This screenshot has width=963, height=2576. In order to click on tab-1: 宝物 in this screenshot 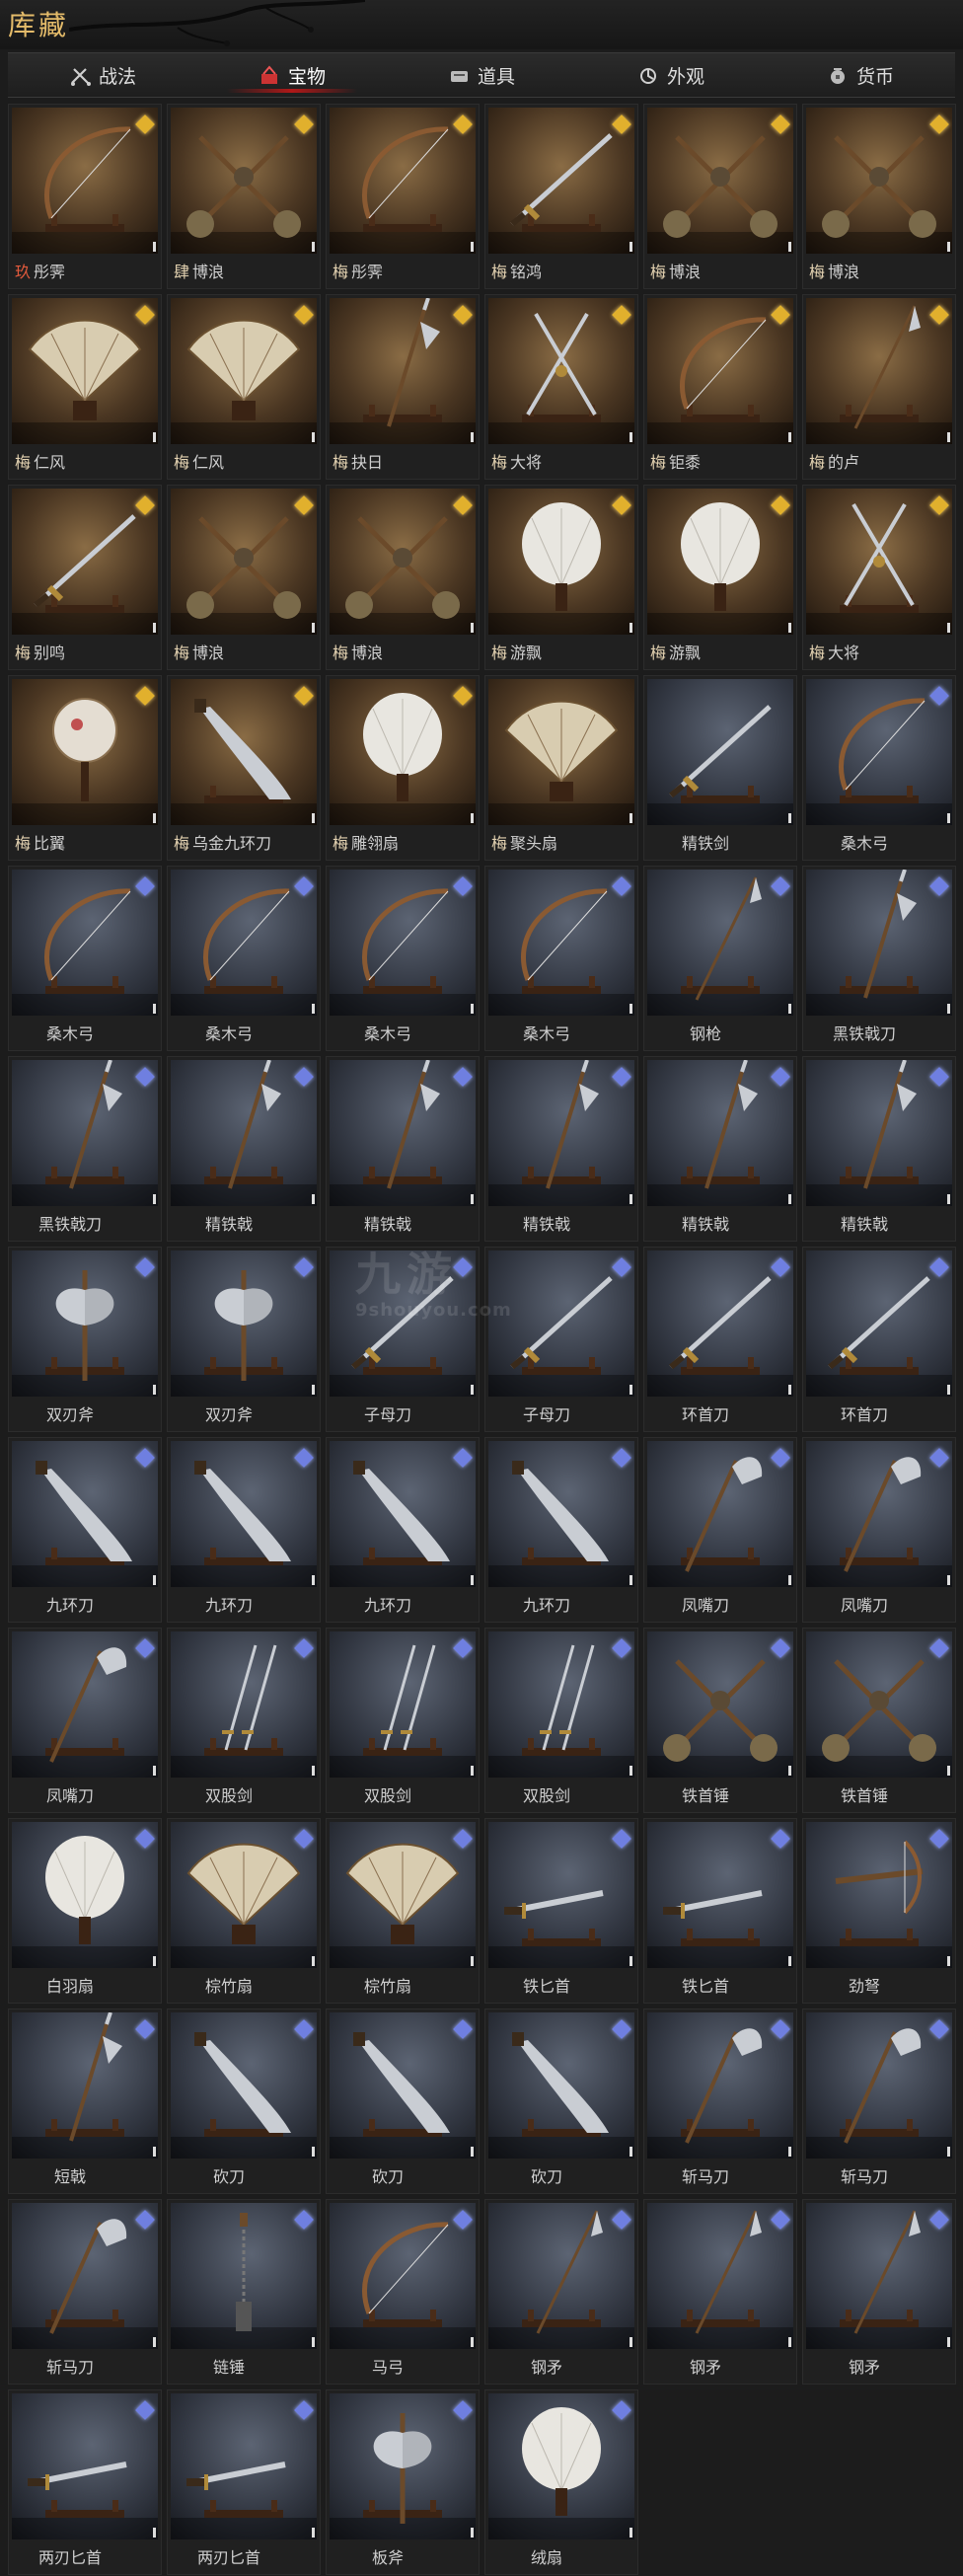, I will do `click(292, 75)`.